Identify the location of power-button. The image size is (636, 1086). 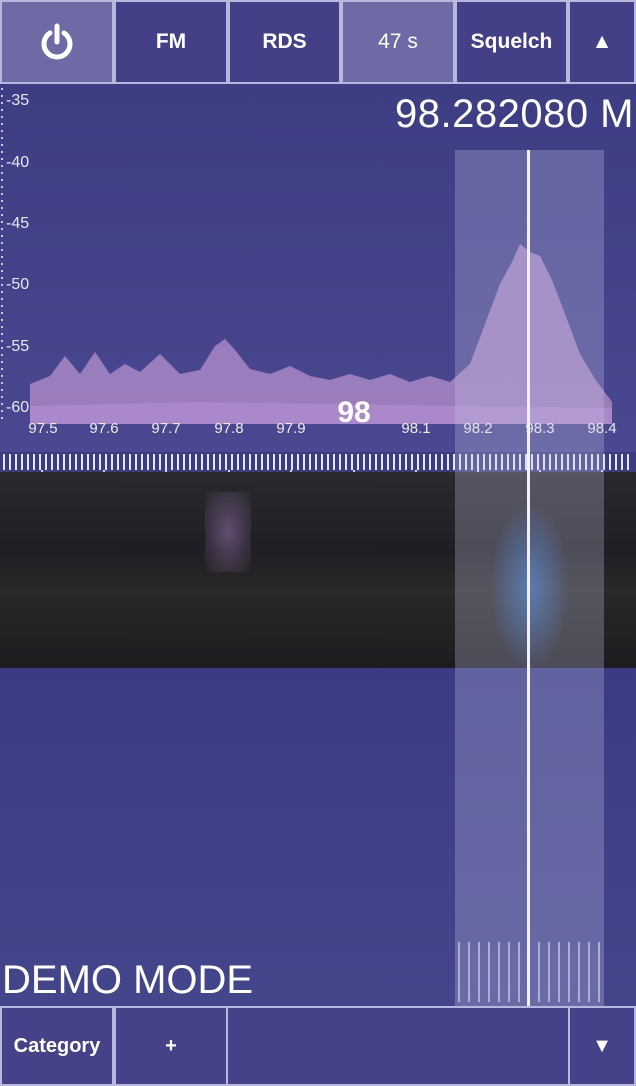
(57, 42).